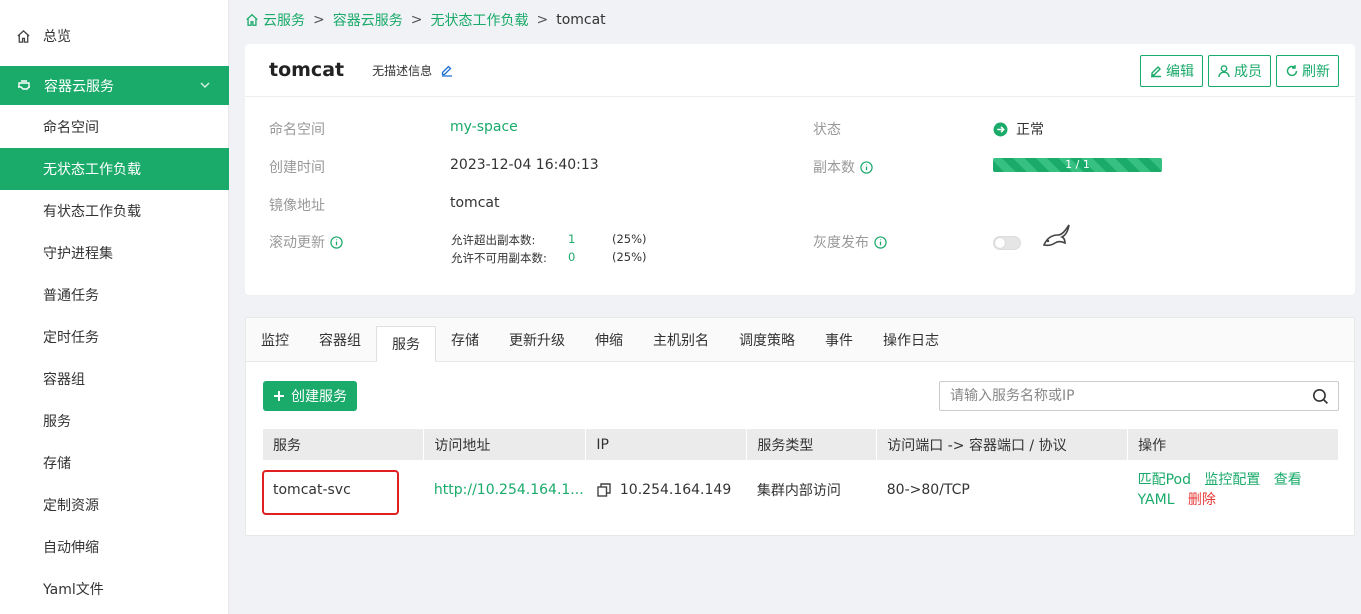 The image size is (1361, 614). What do you see at coordinates (330, 492) in the screenshot?
I see `highlight-box` at bounding box center [330, 492].